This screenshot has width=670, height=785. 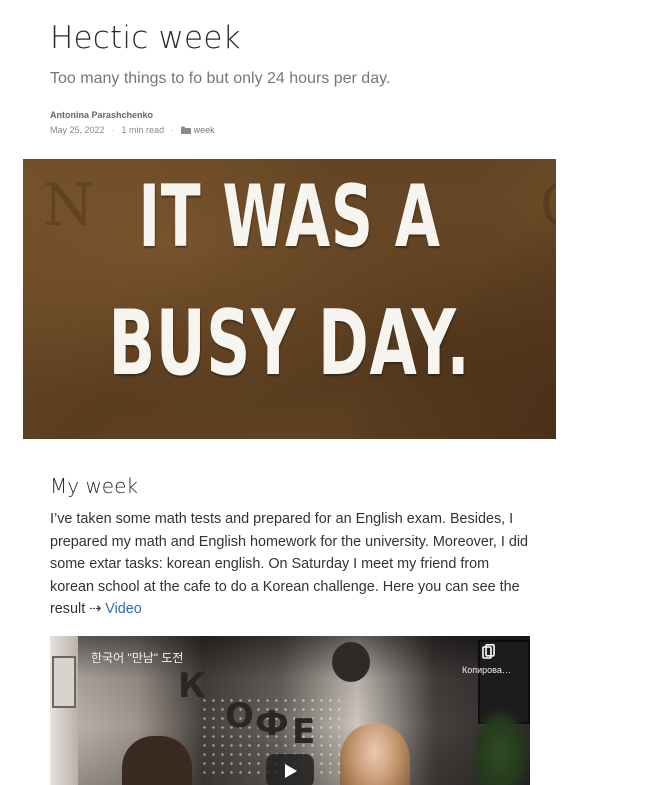 What do you see at coordinates (489, 652) in the screenshot?
I see `copy-icon` at bounding box center [489, 652].